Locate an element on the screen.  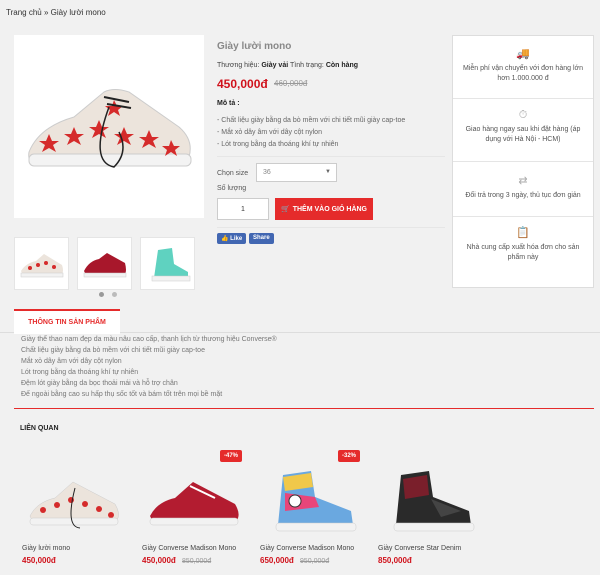
related-title: LIÊN QUAN is located at coordinates (39, 428).